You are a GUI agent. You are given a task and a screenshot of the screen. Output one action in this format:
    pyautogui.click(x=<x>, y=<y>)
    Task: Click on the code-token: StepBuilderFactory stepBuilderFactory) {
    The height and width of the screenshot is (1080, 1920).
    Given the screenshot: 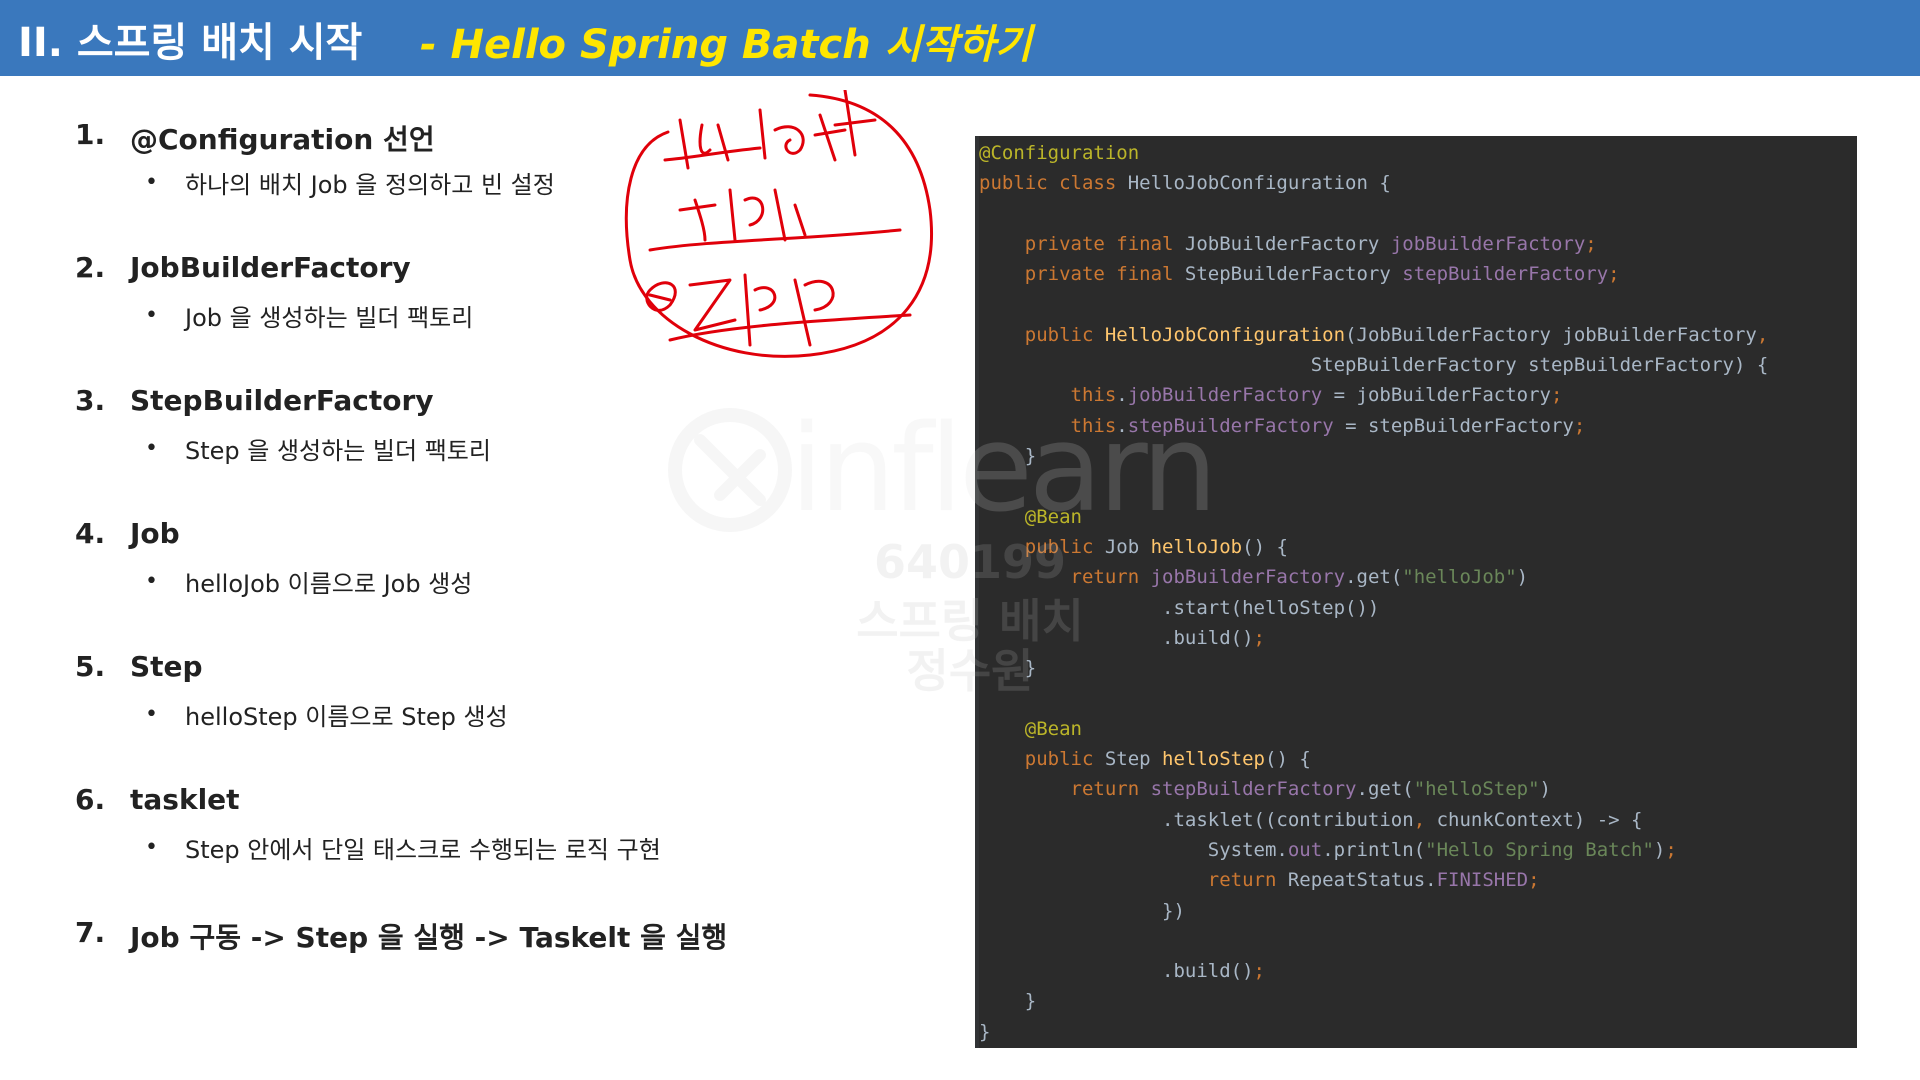 What is the action you would take?
    pyautogui.click(x=1374, y=365)
    